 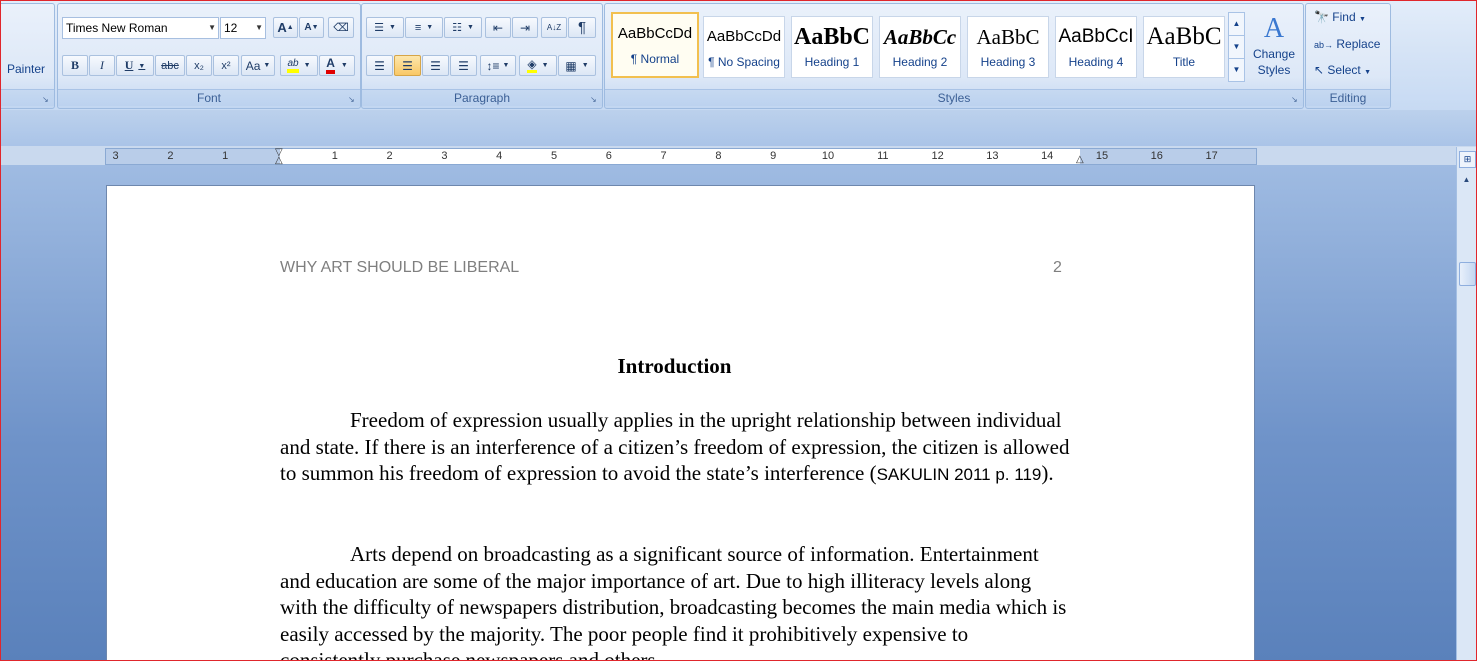 What do you see at coordinates (1274, 47) in the screenshot?
I see `change-styles-button: A Change Styles` at bounding box center [1274, 47].